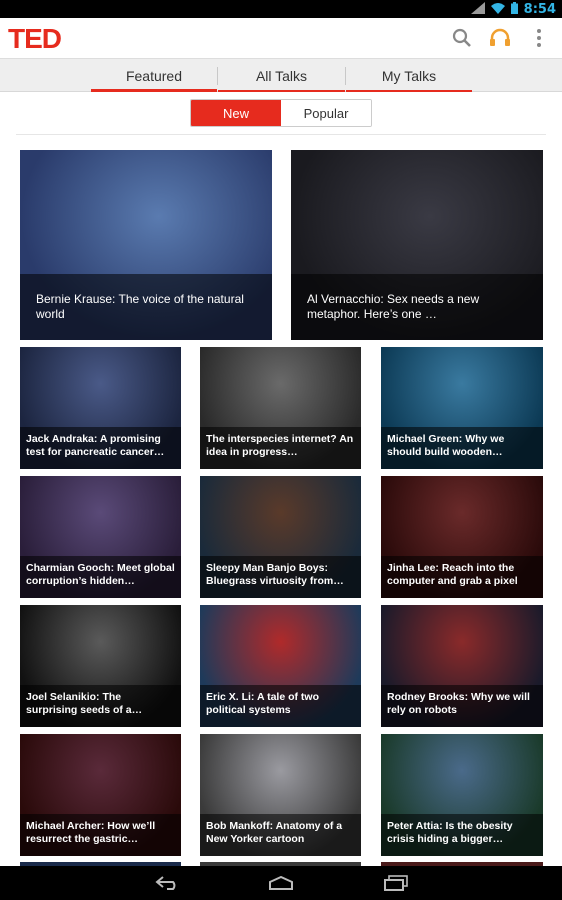 Image resolution: width=562 pixels, height=900 pixels. Describe the element at coordinates (514, 9) in the screenshot. I see `battery-icon` at that location.